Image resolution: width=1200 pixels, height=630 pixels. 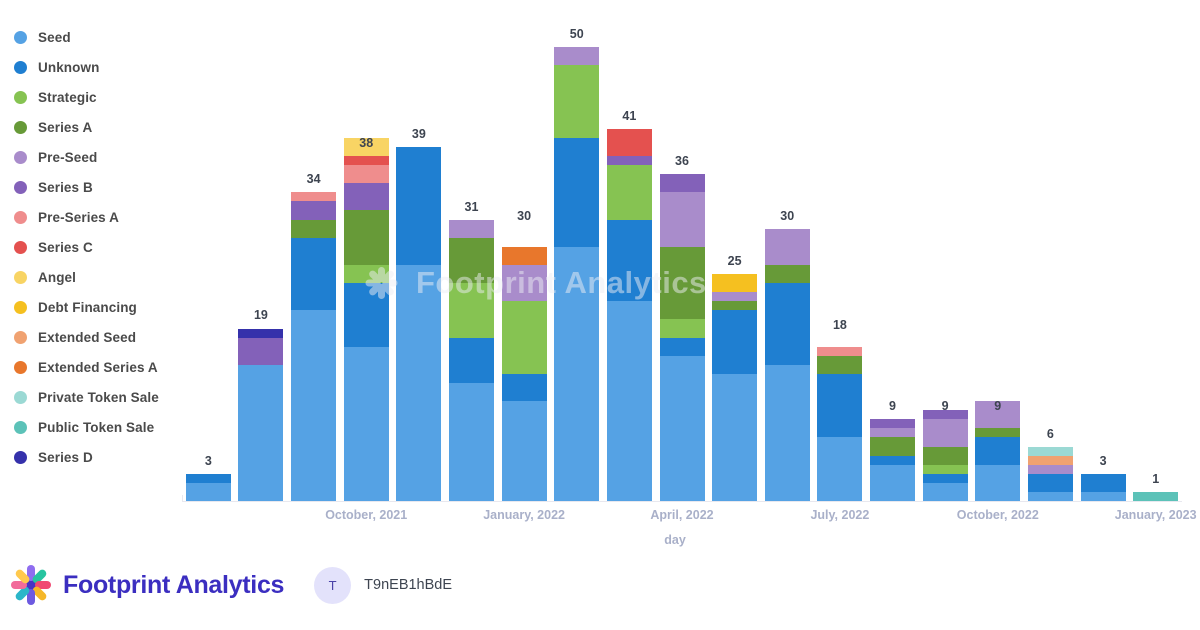 I want to click on legend-item-extended-series-a: Extended Series A, so click(x=109, y=367).